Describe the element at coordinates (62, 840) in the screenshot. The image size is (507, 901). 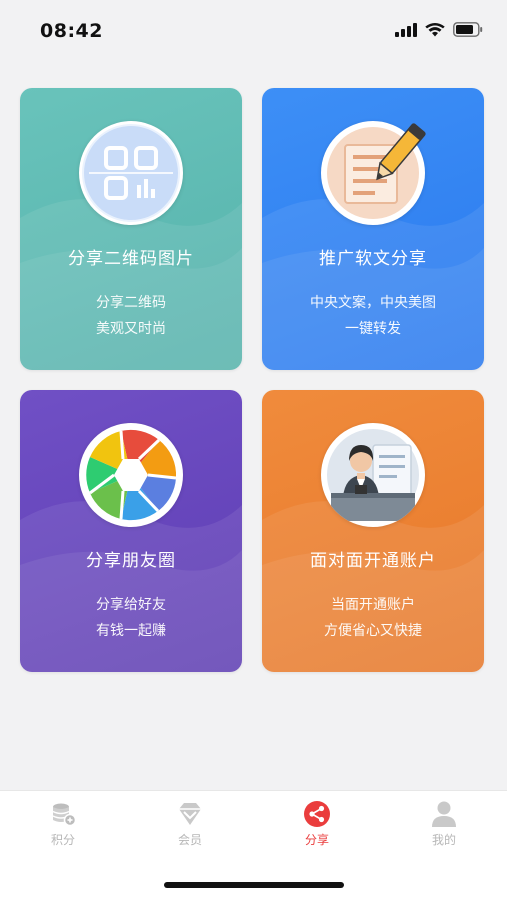
I see `tab-label: 积分` at that location.